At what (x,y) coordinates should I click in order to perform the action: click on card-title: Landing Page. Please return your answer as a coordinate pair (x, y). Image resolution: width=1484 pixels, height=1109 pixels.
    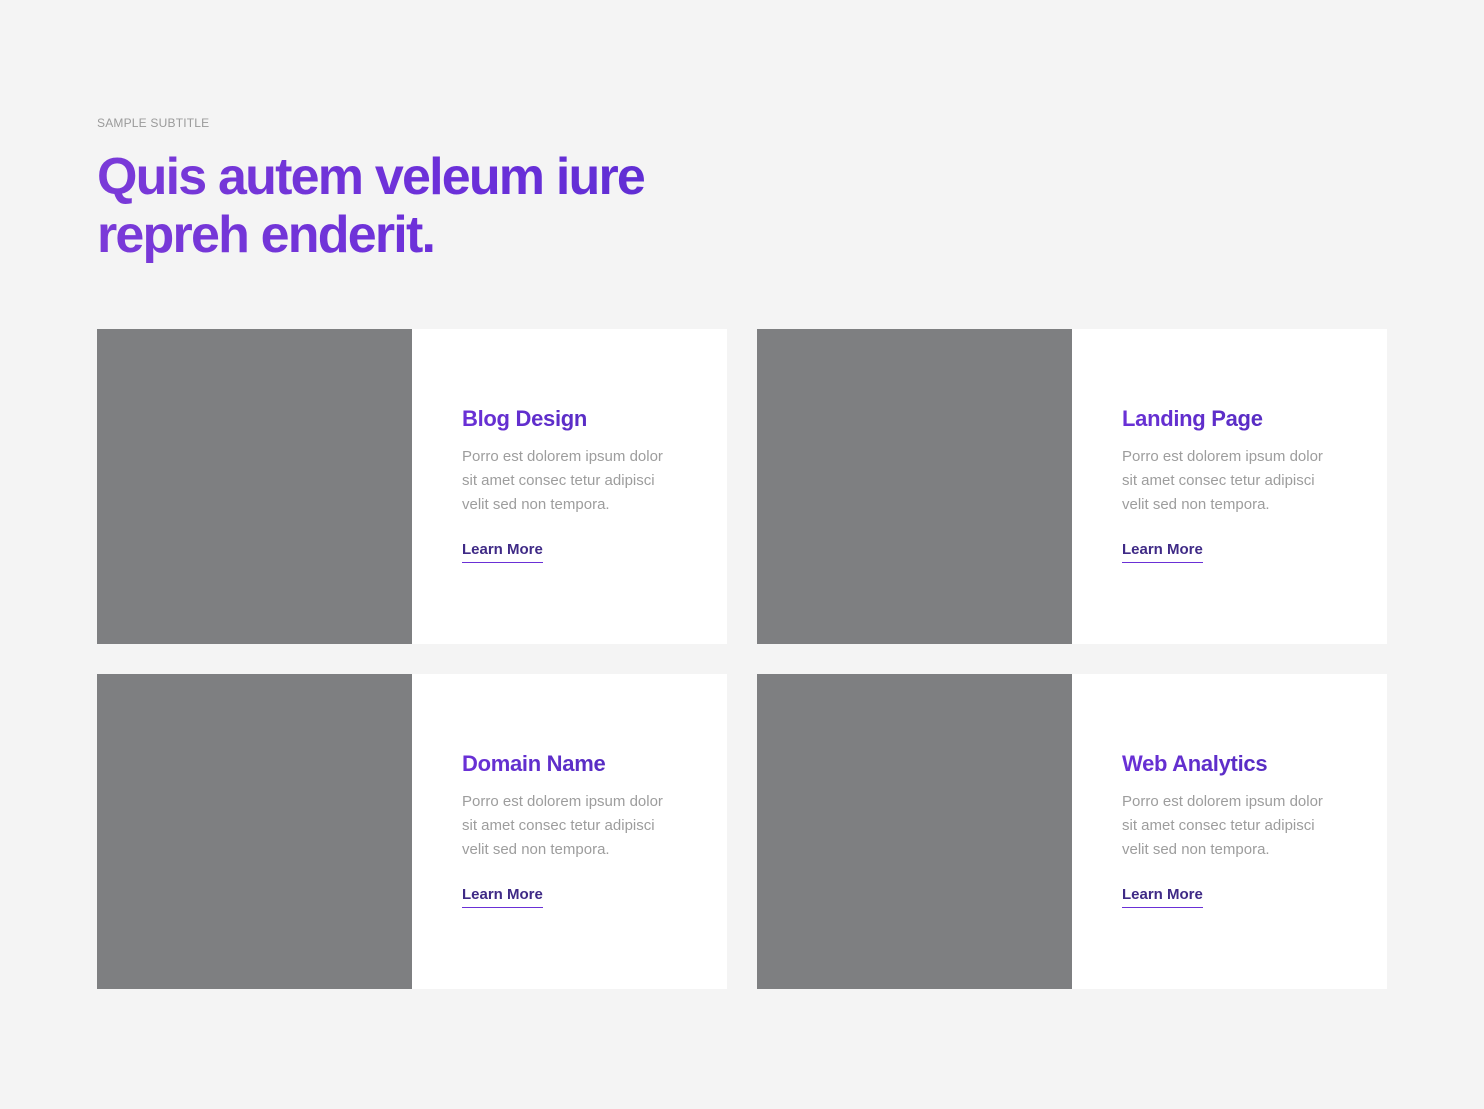
    Looking at the image, I should click on (1234, 419).